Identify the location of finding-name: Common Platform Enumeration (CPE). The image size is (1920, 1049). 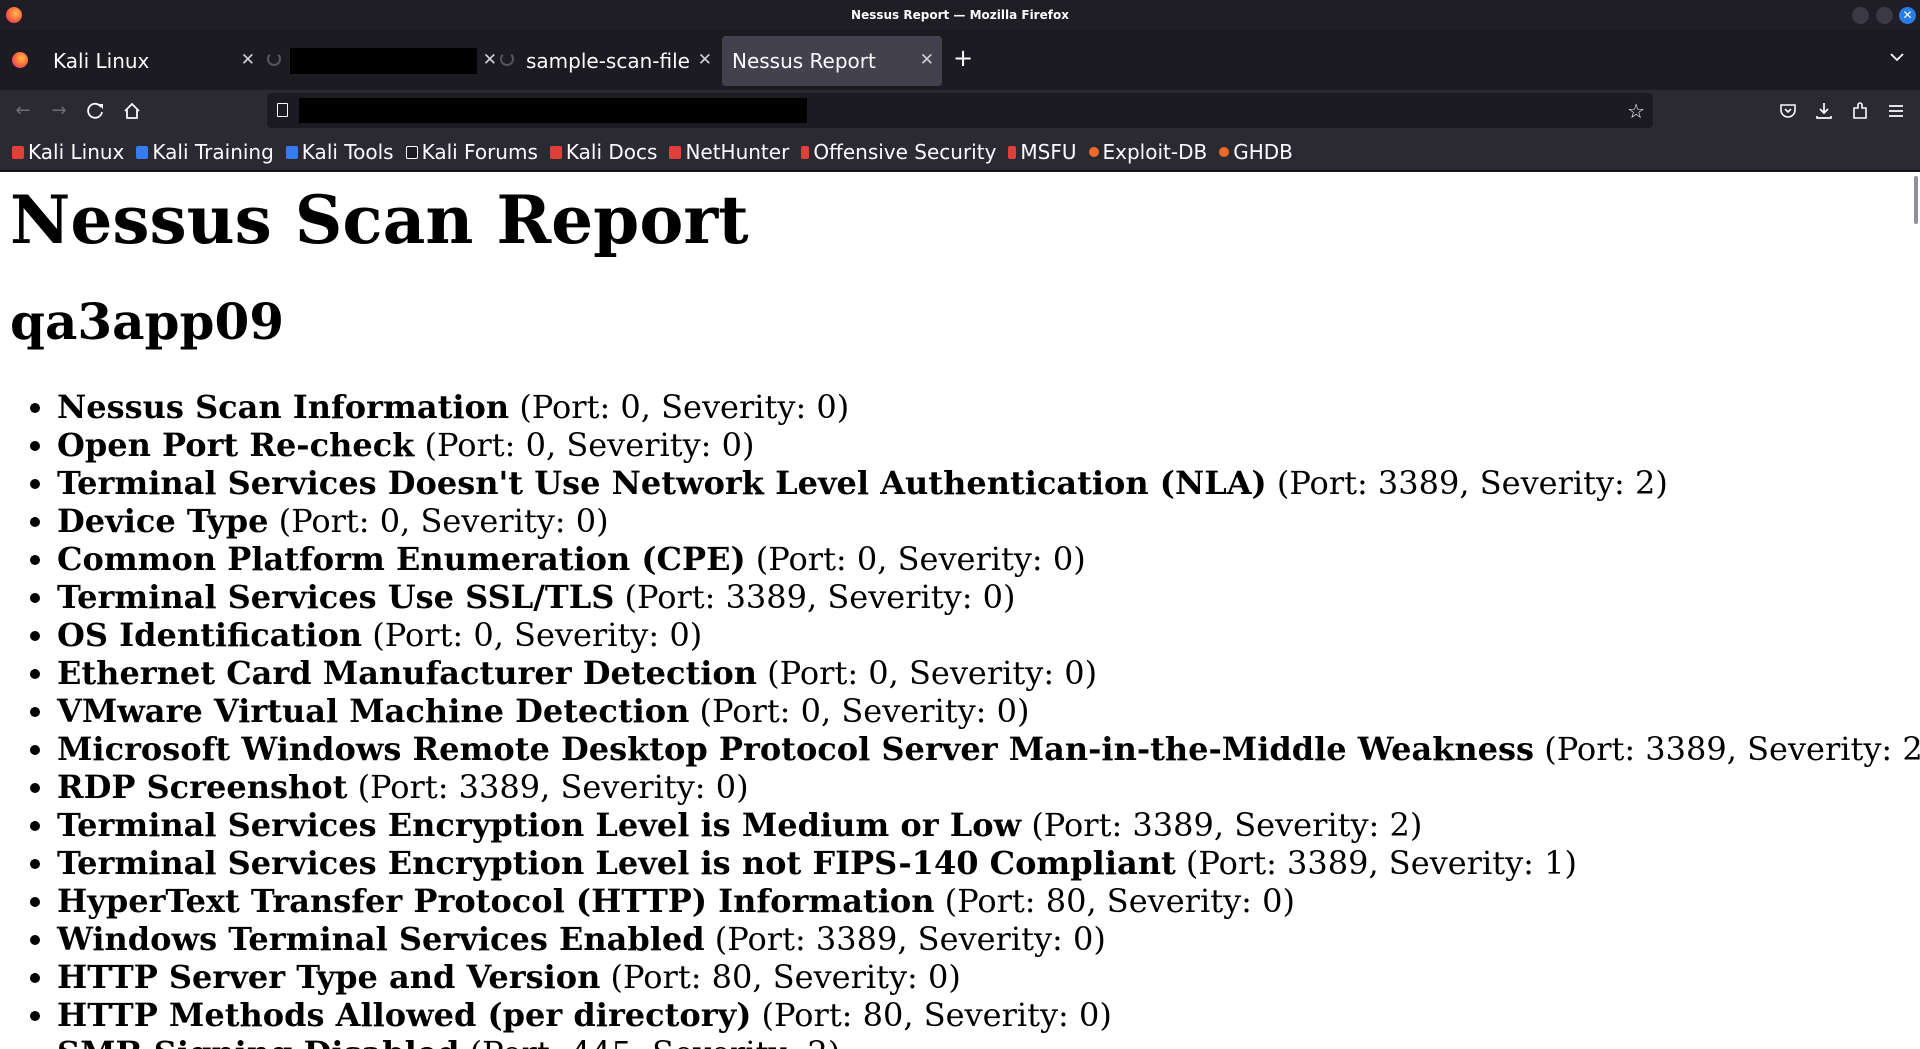
(401, 559).